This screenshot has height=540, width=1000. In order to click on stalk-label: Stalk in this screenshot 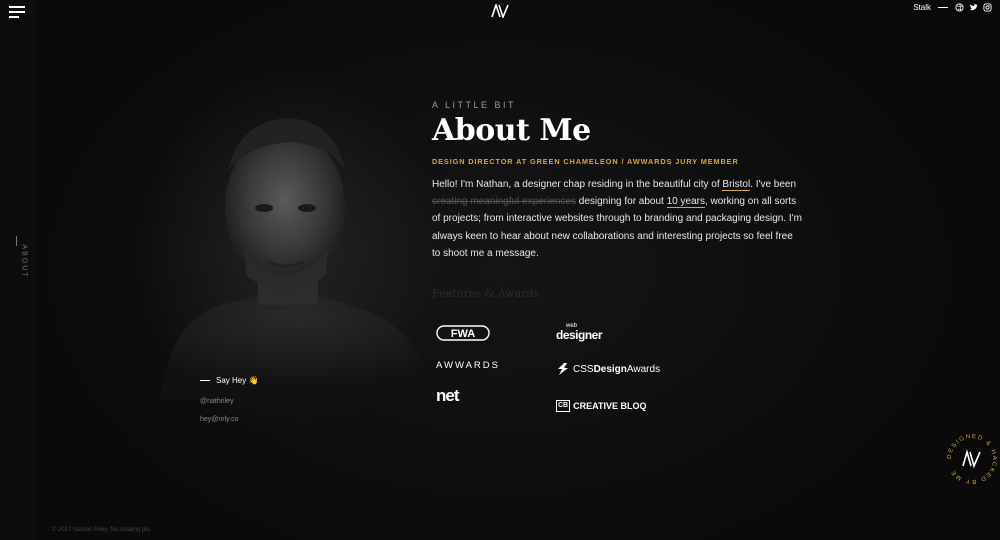, I will do `click(922, 7)`.